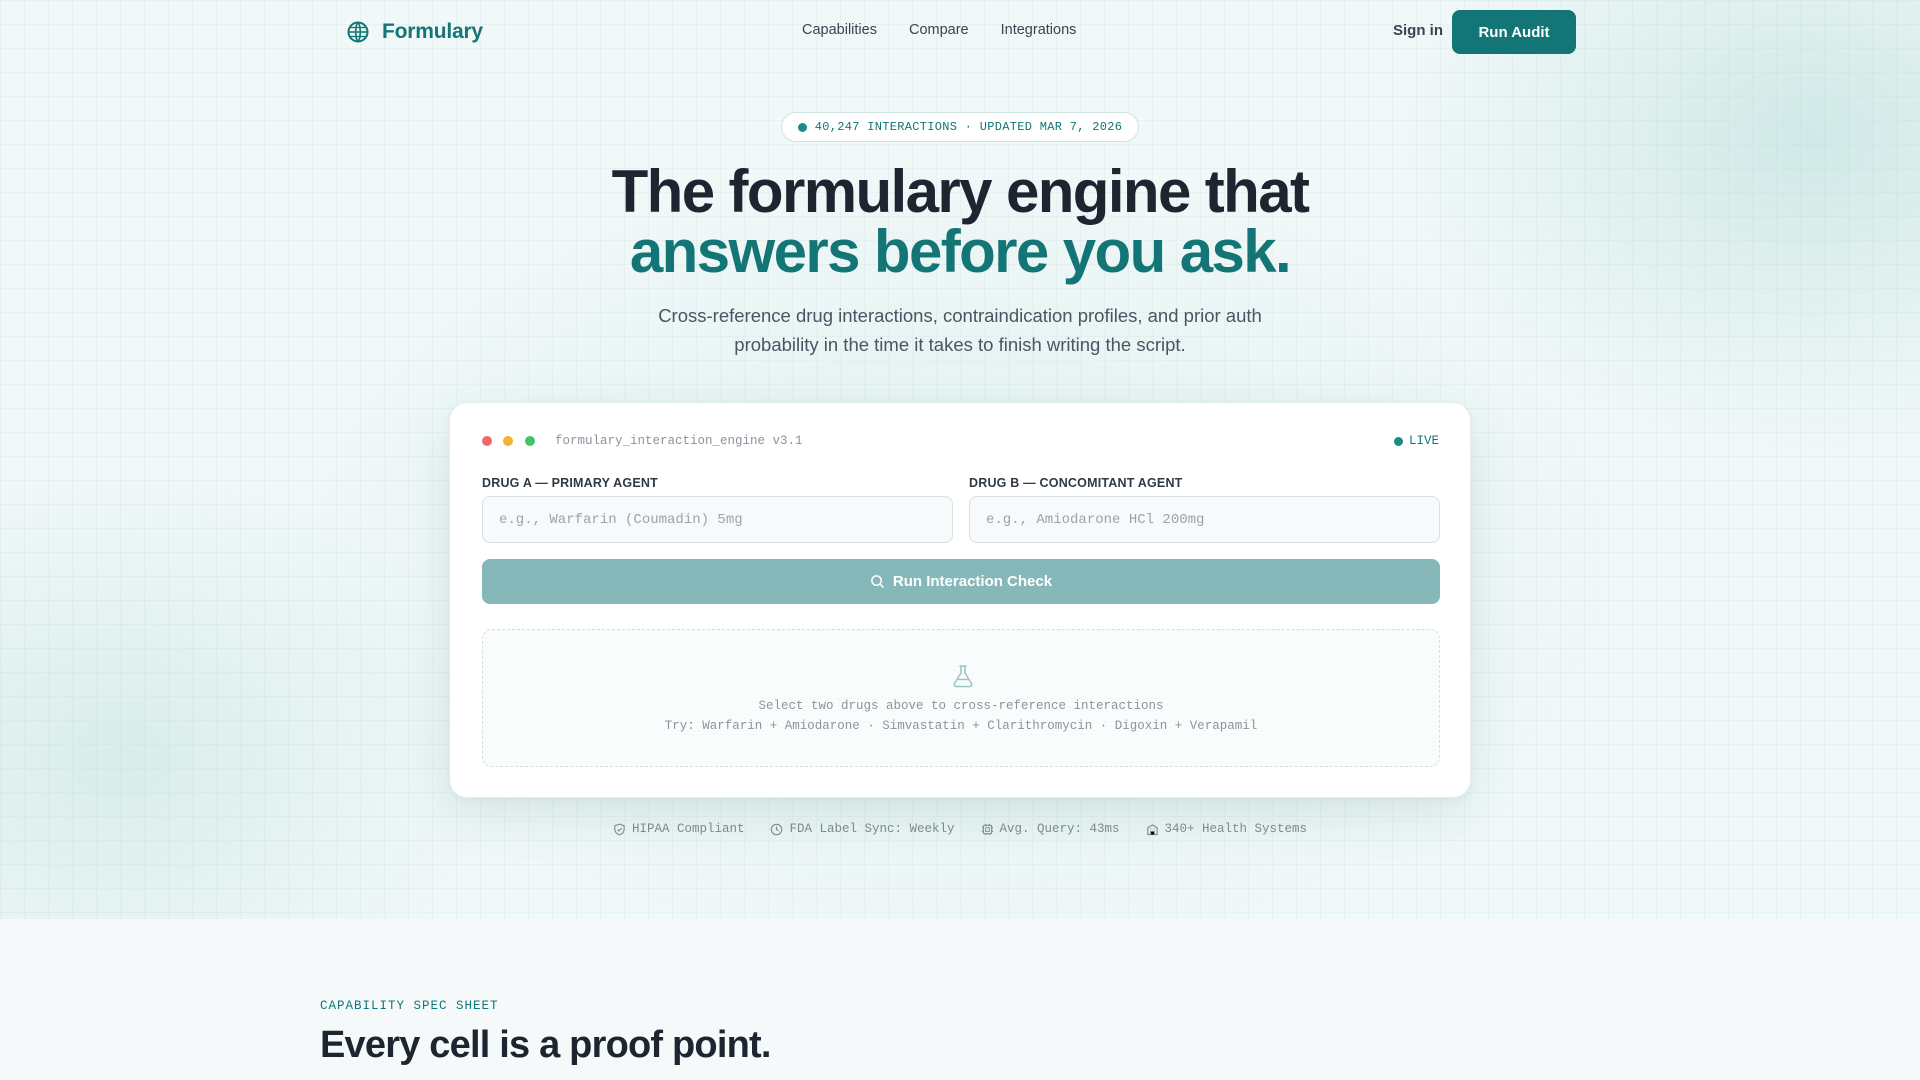 This screenshot has width=1920, height=1080. Describe the element at coordinates (1204, 519) in the screenshot. I see `drug-b-input` at that location.